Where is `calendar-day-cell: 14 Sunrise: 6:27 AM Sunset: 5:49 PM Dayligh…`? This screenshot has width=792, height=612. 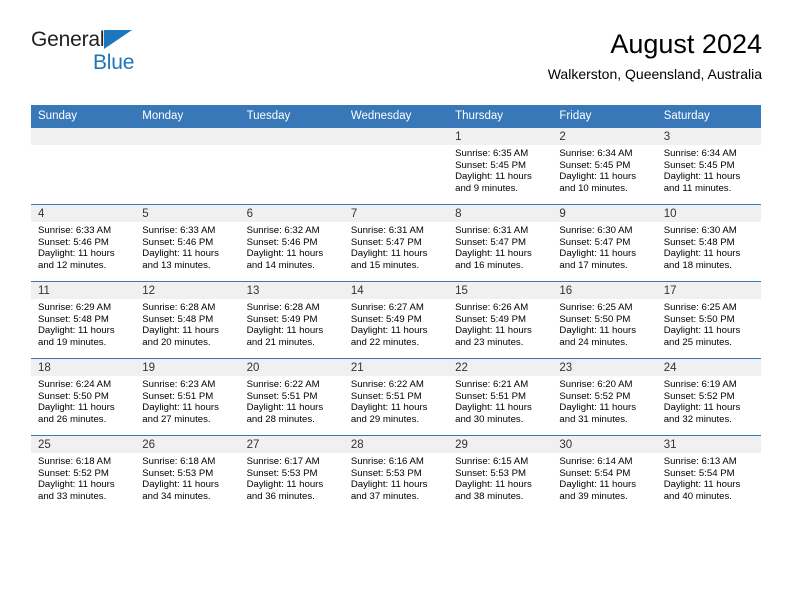
calendar-day-cell: 14 Sunrise: 6:27 AM Sunset: 5:49 PM Dayligh… is located at coordinates (396, 320).